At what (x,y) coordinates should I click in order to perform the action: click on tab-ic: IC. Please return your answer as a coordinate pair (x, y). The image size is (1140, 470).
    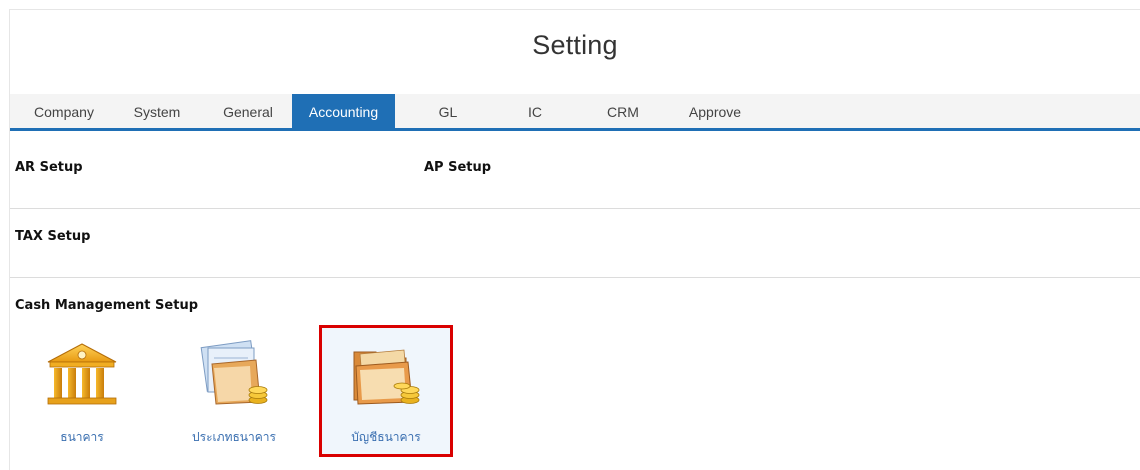
    Looking at the image, I should click on (535, 111).